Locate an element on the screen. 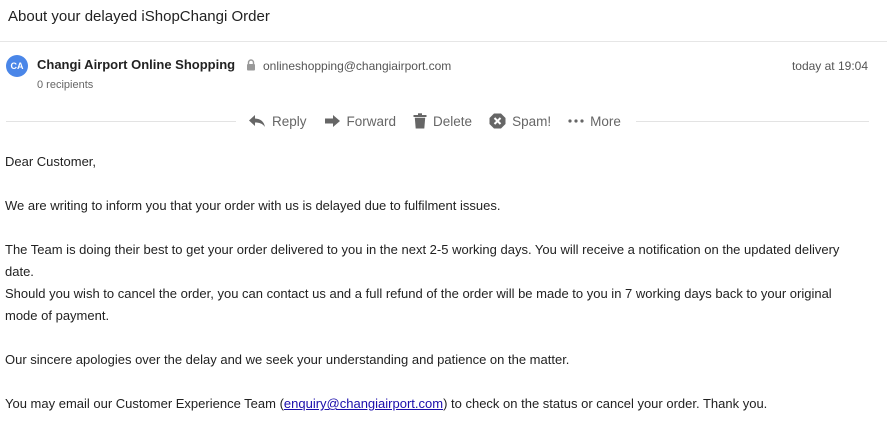 The height and width of the screenshot is (437, 887). forward-button: Forward is located at coordinates (360, 121).